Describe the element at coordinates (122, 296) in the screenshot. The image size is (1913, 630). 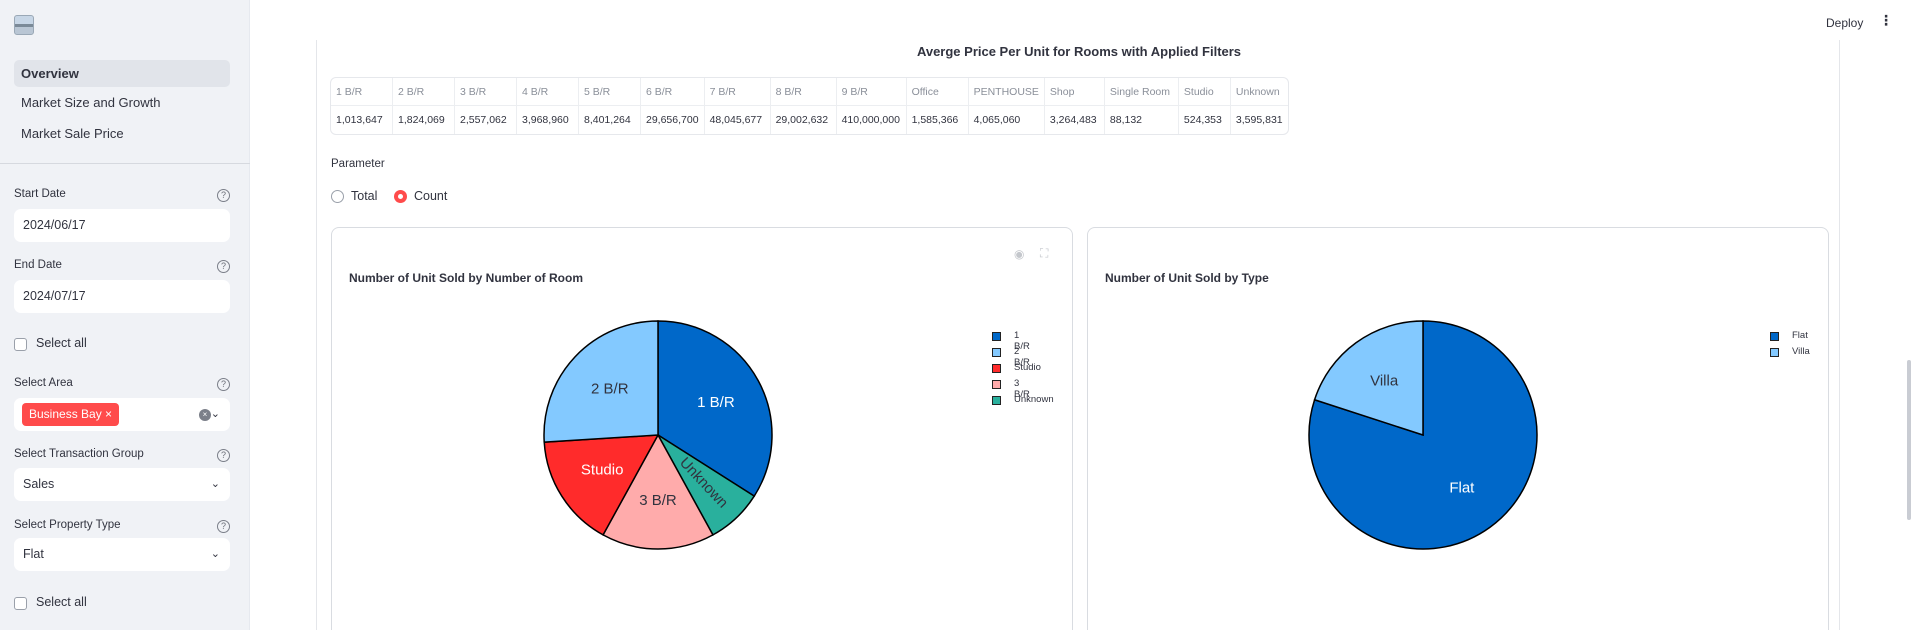
I see `end-date-input: 2024/07/17` at that location.